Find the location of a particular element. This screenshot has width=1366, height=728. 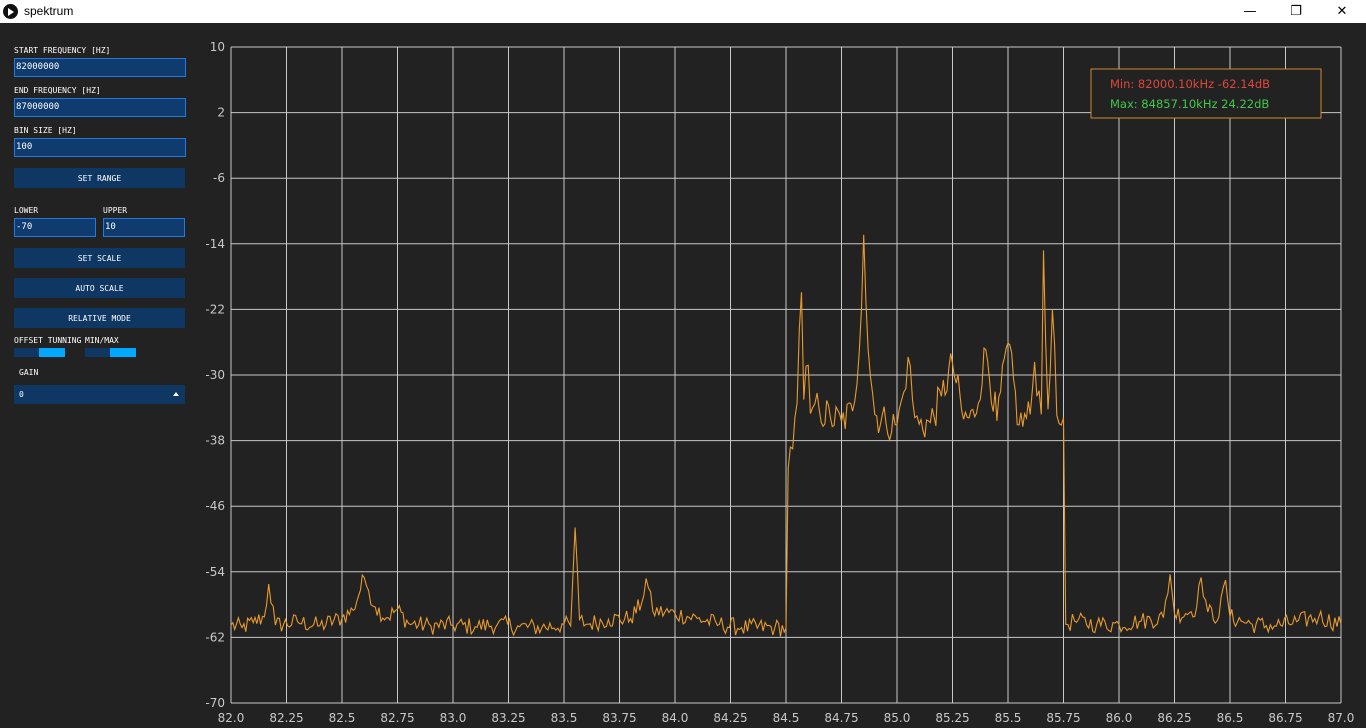

x-tick-label: 87.0 is located at coordinates (1341, 718).